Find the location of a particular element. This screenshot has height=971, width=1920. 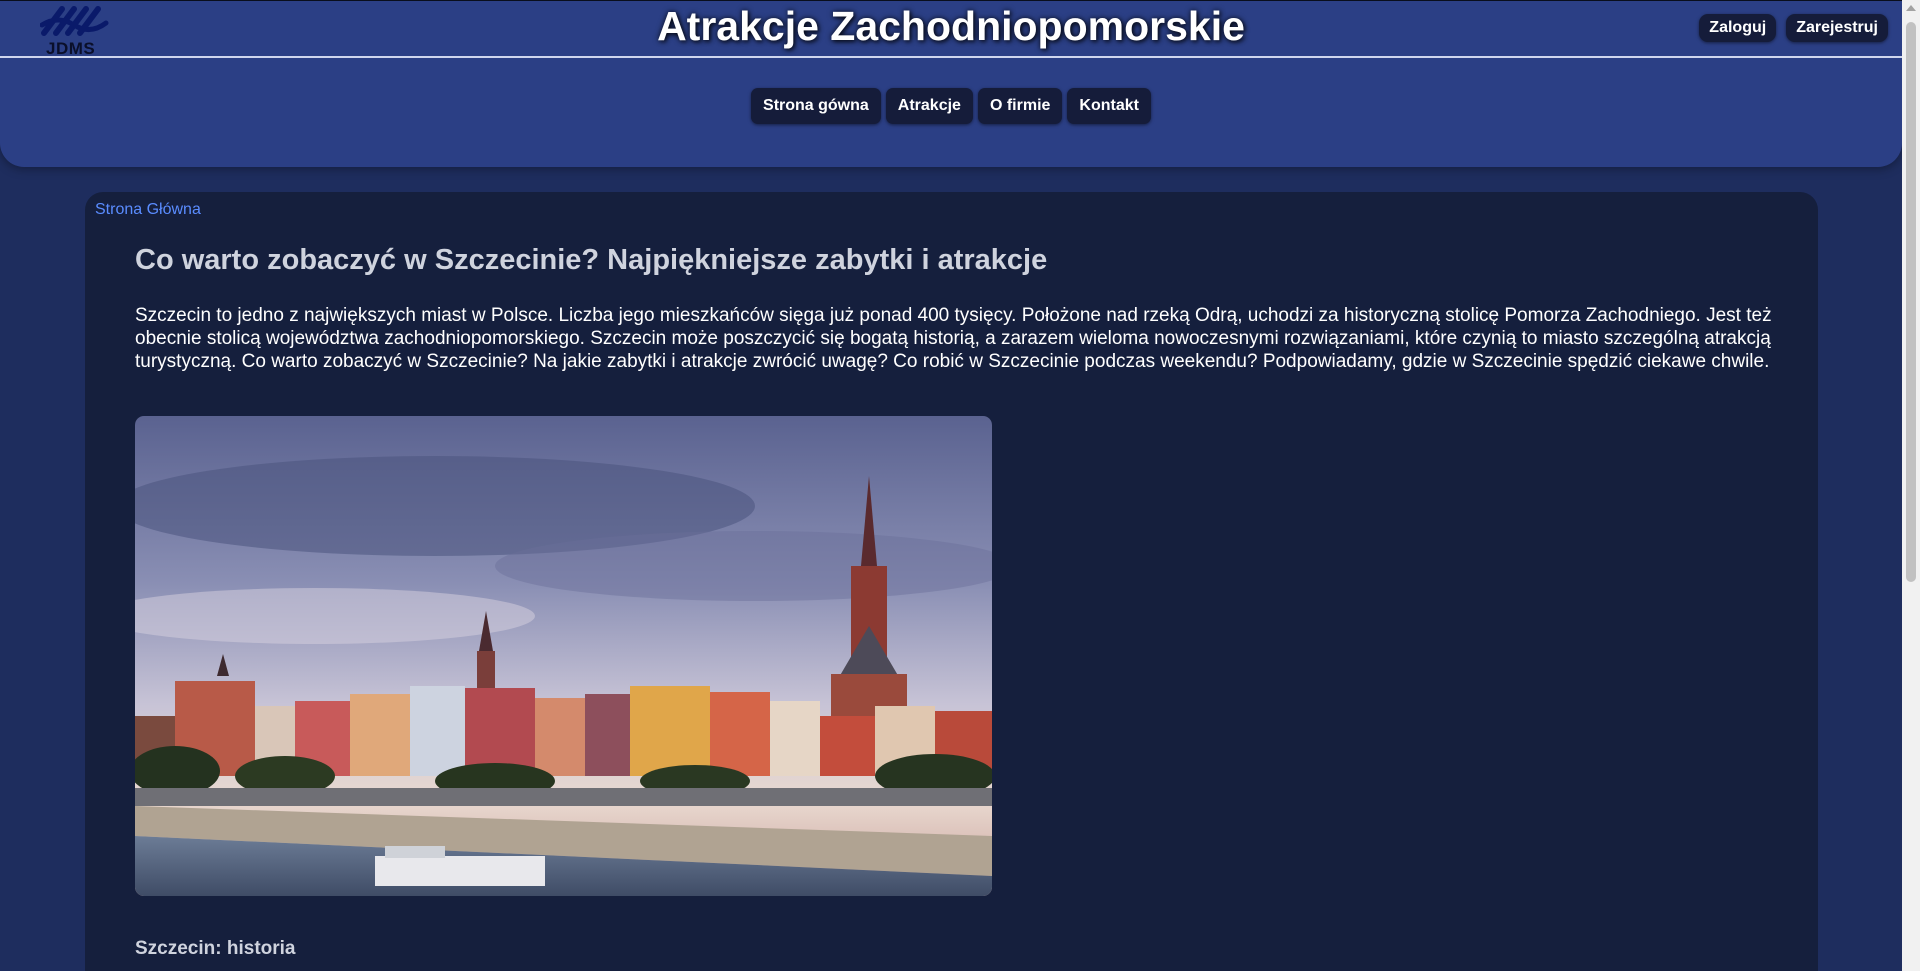

auth-buttons: Zaloguj Zarejestruj is located at coordinates (1793, 28).